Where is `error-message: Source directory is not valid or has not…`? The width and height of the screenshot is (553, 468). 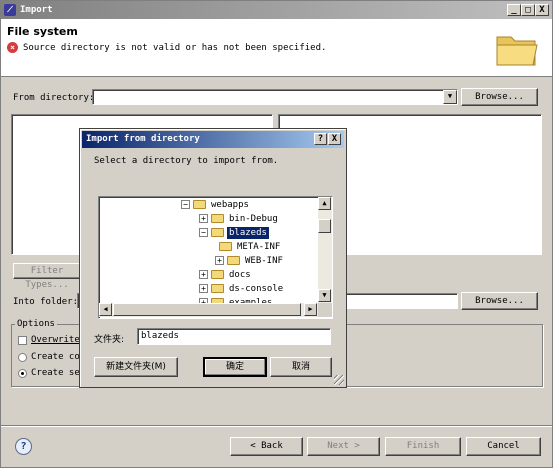
error-message: Source directory is not valid or has not… is located at coordinates (175, 48).